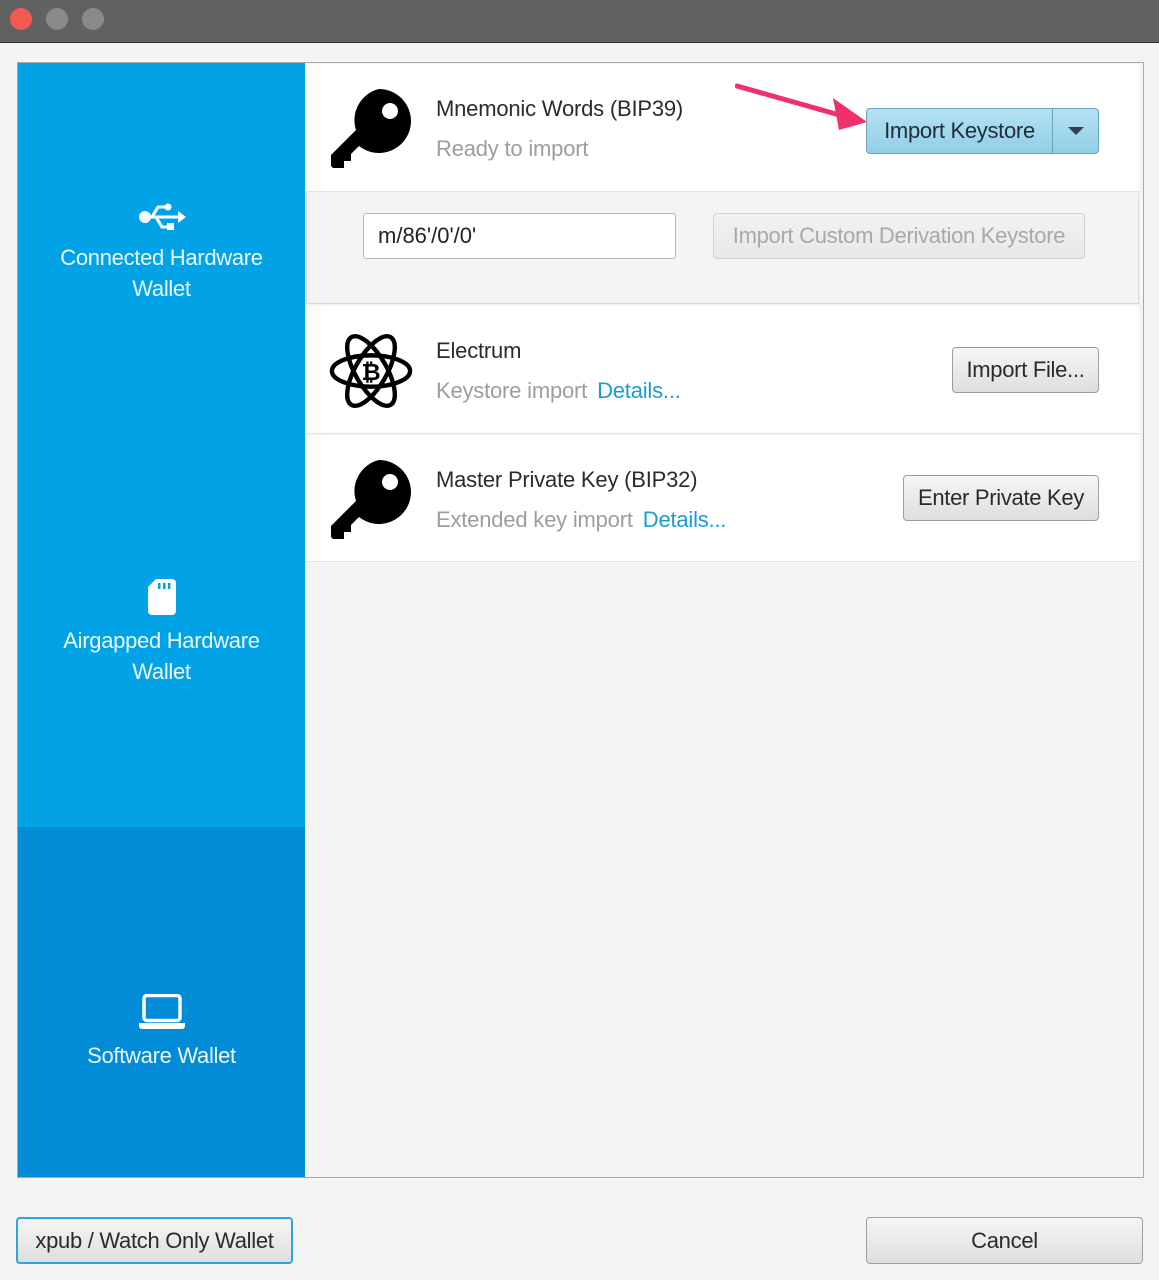 This screenshot has height=1280, width=1159. What do you see at coordinates (161, 597) in the screenshot?
I see `sd-card-icon` at bounding box center [161, 597].